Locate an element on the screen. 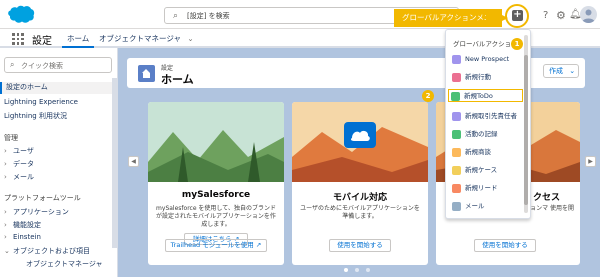  menu-item-email: メール is located at coordinates (486, 206).